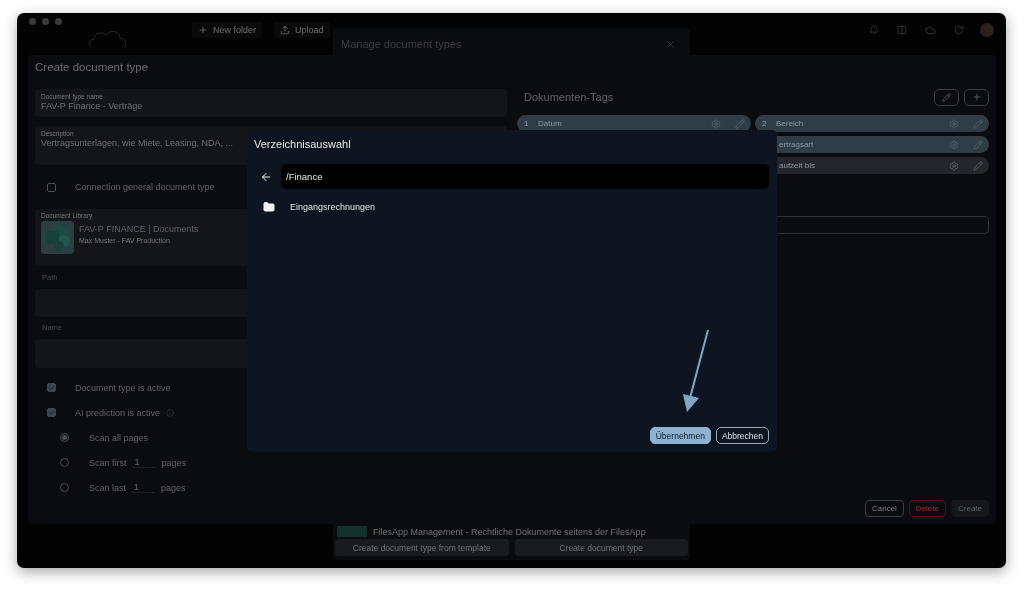 The width and height of the screenshot is (1024, 591). Describe the element at coordinates (118, 412) in the screenshot. I see `checkbox-label: AI prediction is active` at that location.